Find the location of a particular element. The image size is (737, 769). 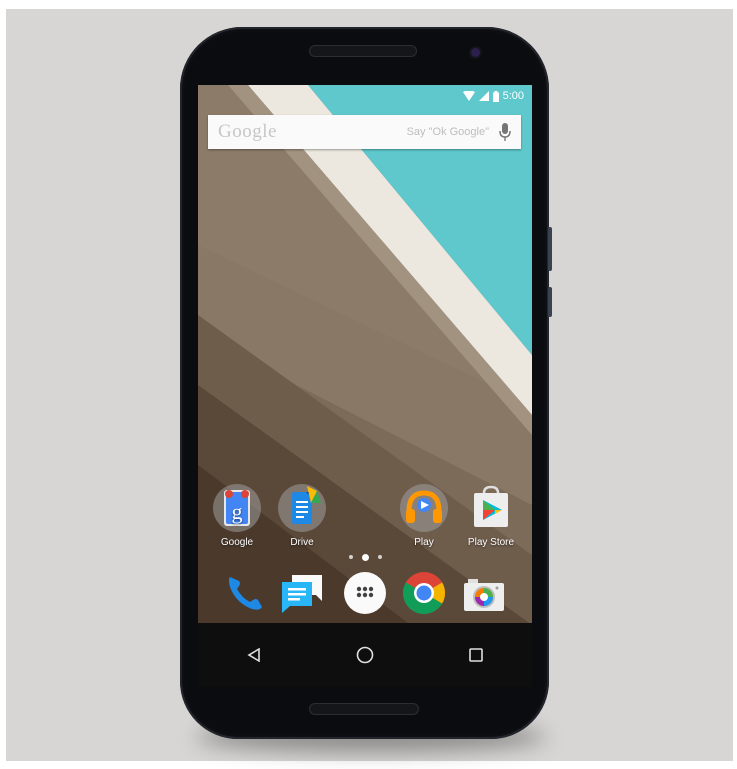

page-indicator is located at coordinates (365, 557).